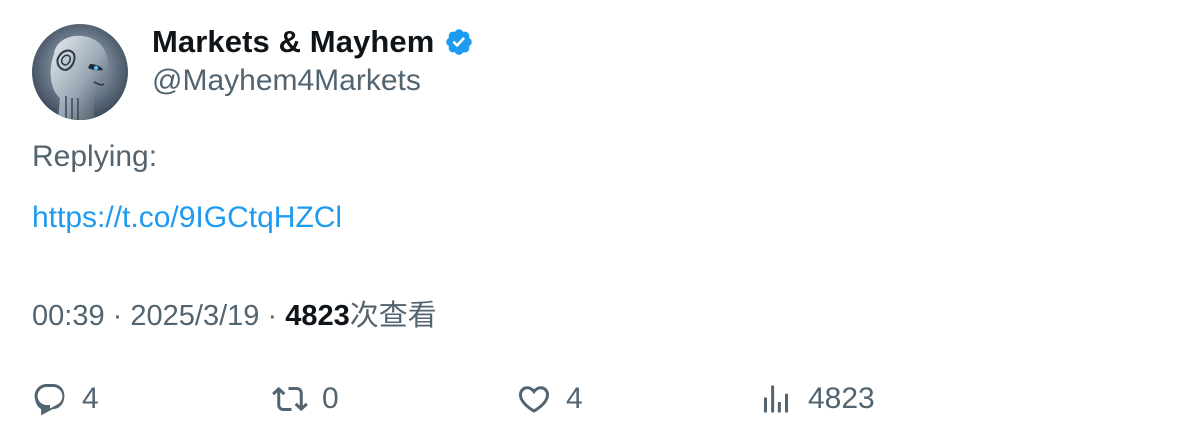 The width and height of the screenshot is (1196, 444). Describe the element at coordinates (317, 316) in the screenshot. I see `views-count: 4823` at that location.